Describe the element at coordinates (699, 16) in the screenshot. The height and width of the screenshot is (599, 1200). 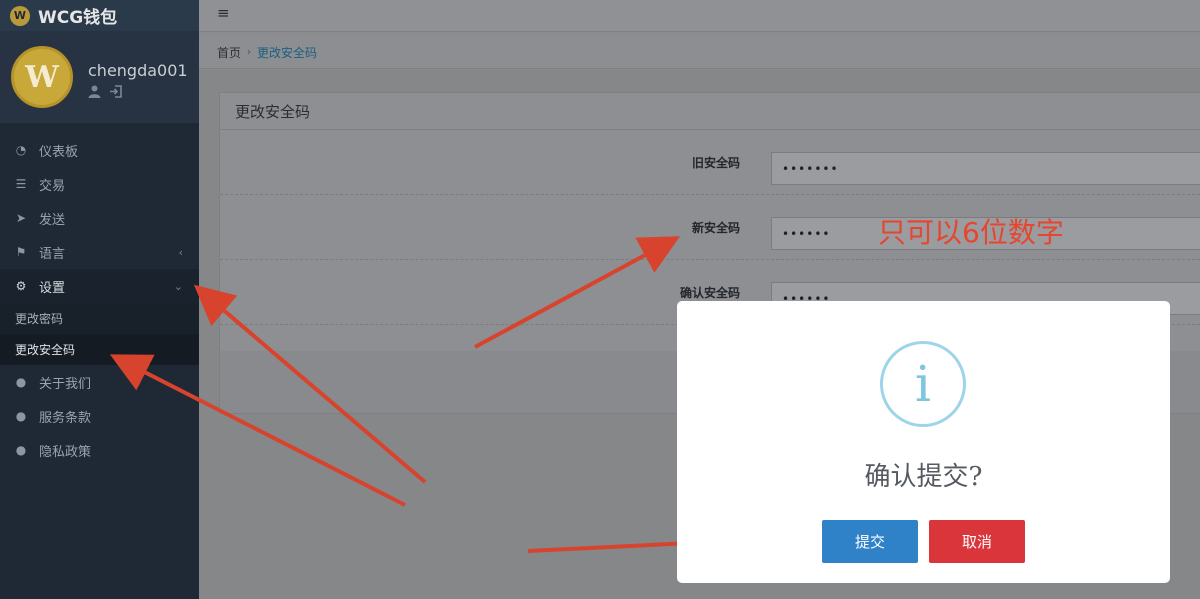
I see `top-navbar: ≡` at that location.